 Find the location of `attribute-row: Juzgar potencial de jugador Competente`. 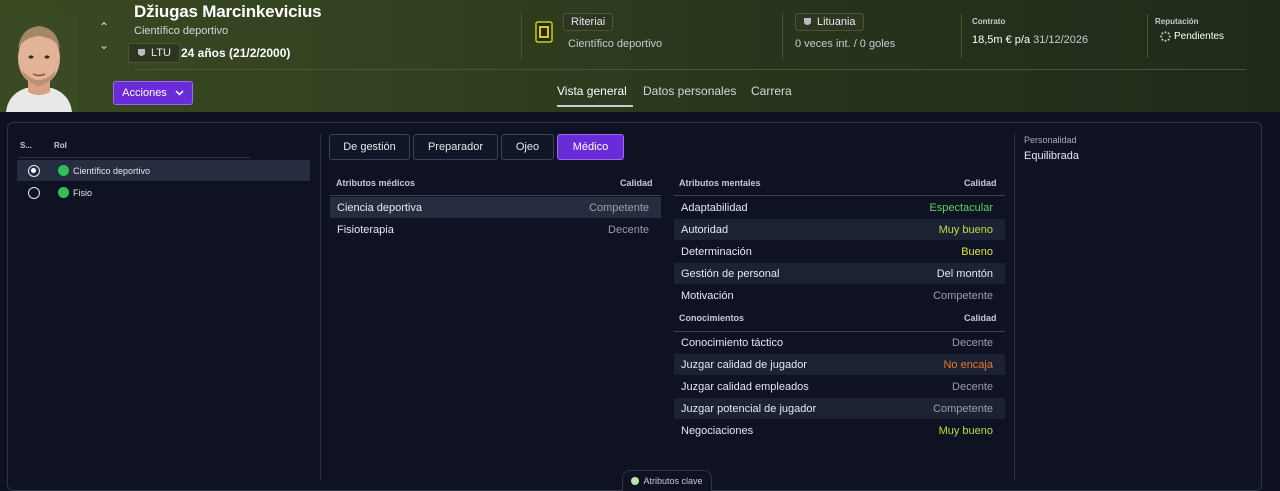

attribute-row: Juzgar potencial de jugador Competente is located at coordinates (839, 408).